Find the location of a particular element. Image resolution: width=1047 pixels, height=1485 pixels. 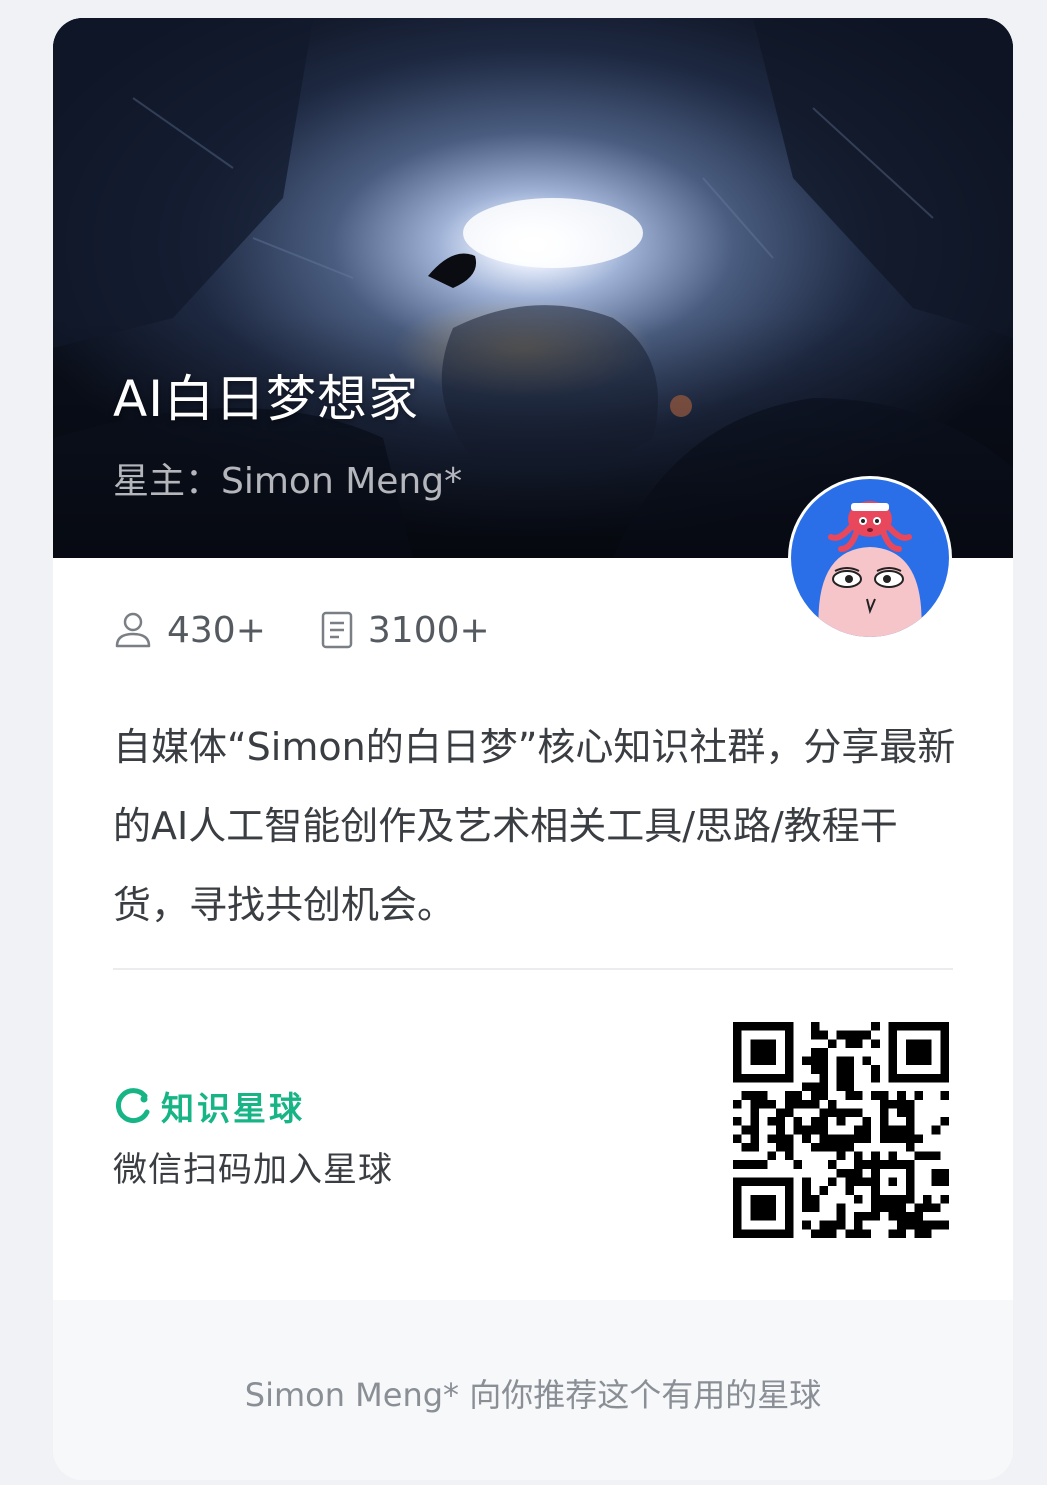

qr-code is located at coordinates (841, 1130).